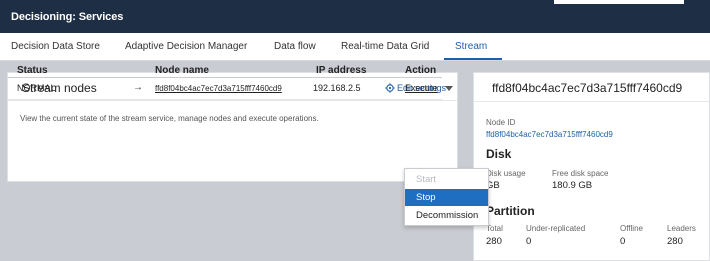 The image size is (710, 261). Describe the element at coordinates (138, 87) in the screenshot. I see `arrow-right-icon: →` at that location.